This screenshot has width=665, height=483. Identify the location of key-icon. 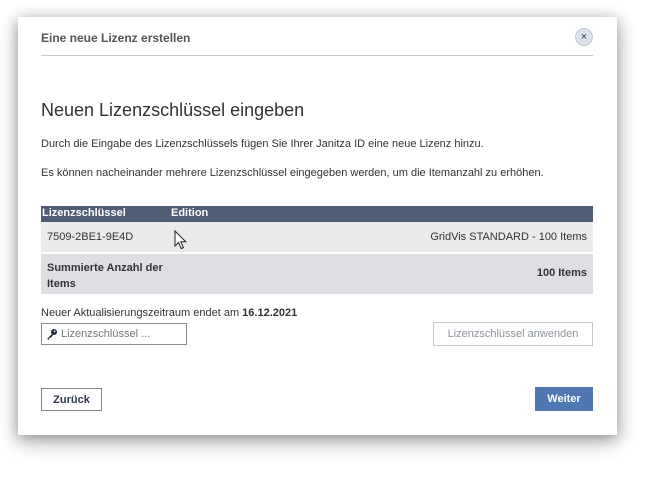
(52, 334).